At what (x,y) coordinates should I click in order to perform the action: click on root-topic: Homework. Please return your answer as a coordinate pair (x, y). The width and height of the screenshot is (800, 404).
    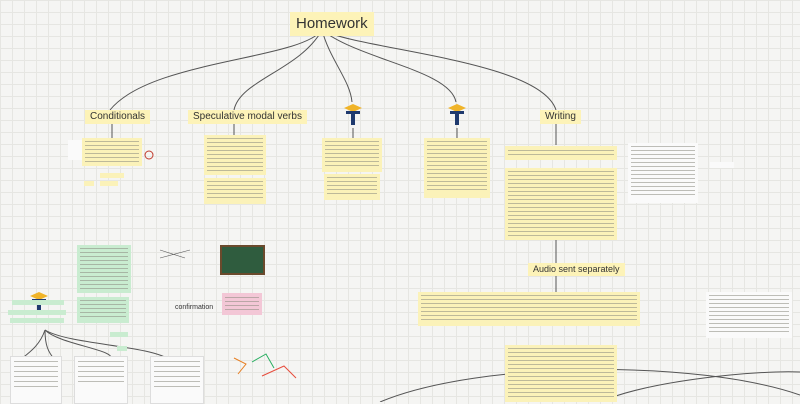
    Looking at the image, I should click on (332, 24).